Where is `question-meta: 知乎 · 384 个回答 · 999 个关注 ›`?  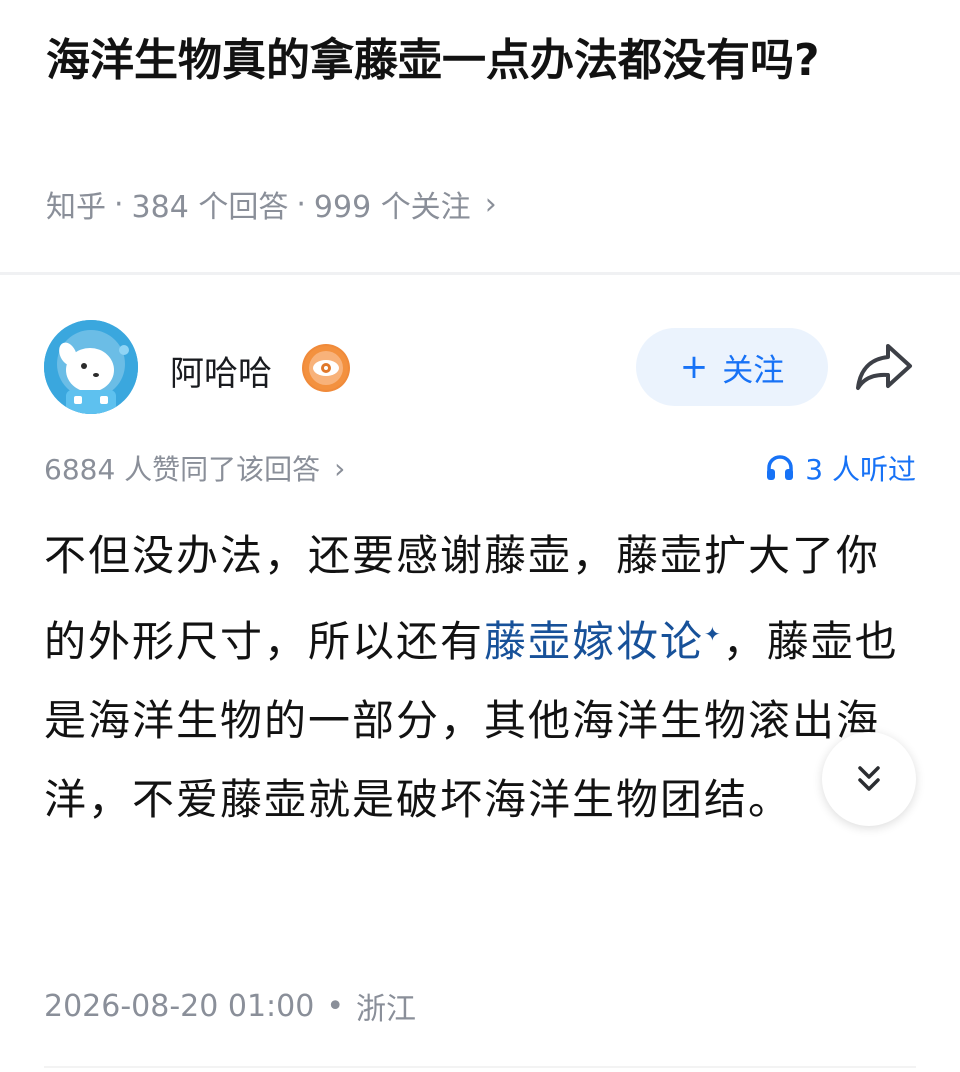
question-meta: 知乎 · 384 个回答 · 999 个关注 › is located at coordinates (271, 204).